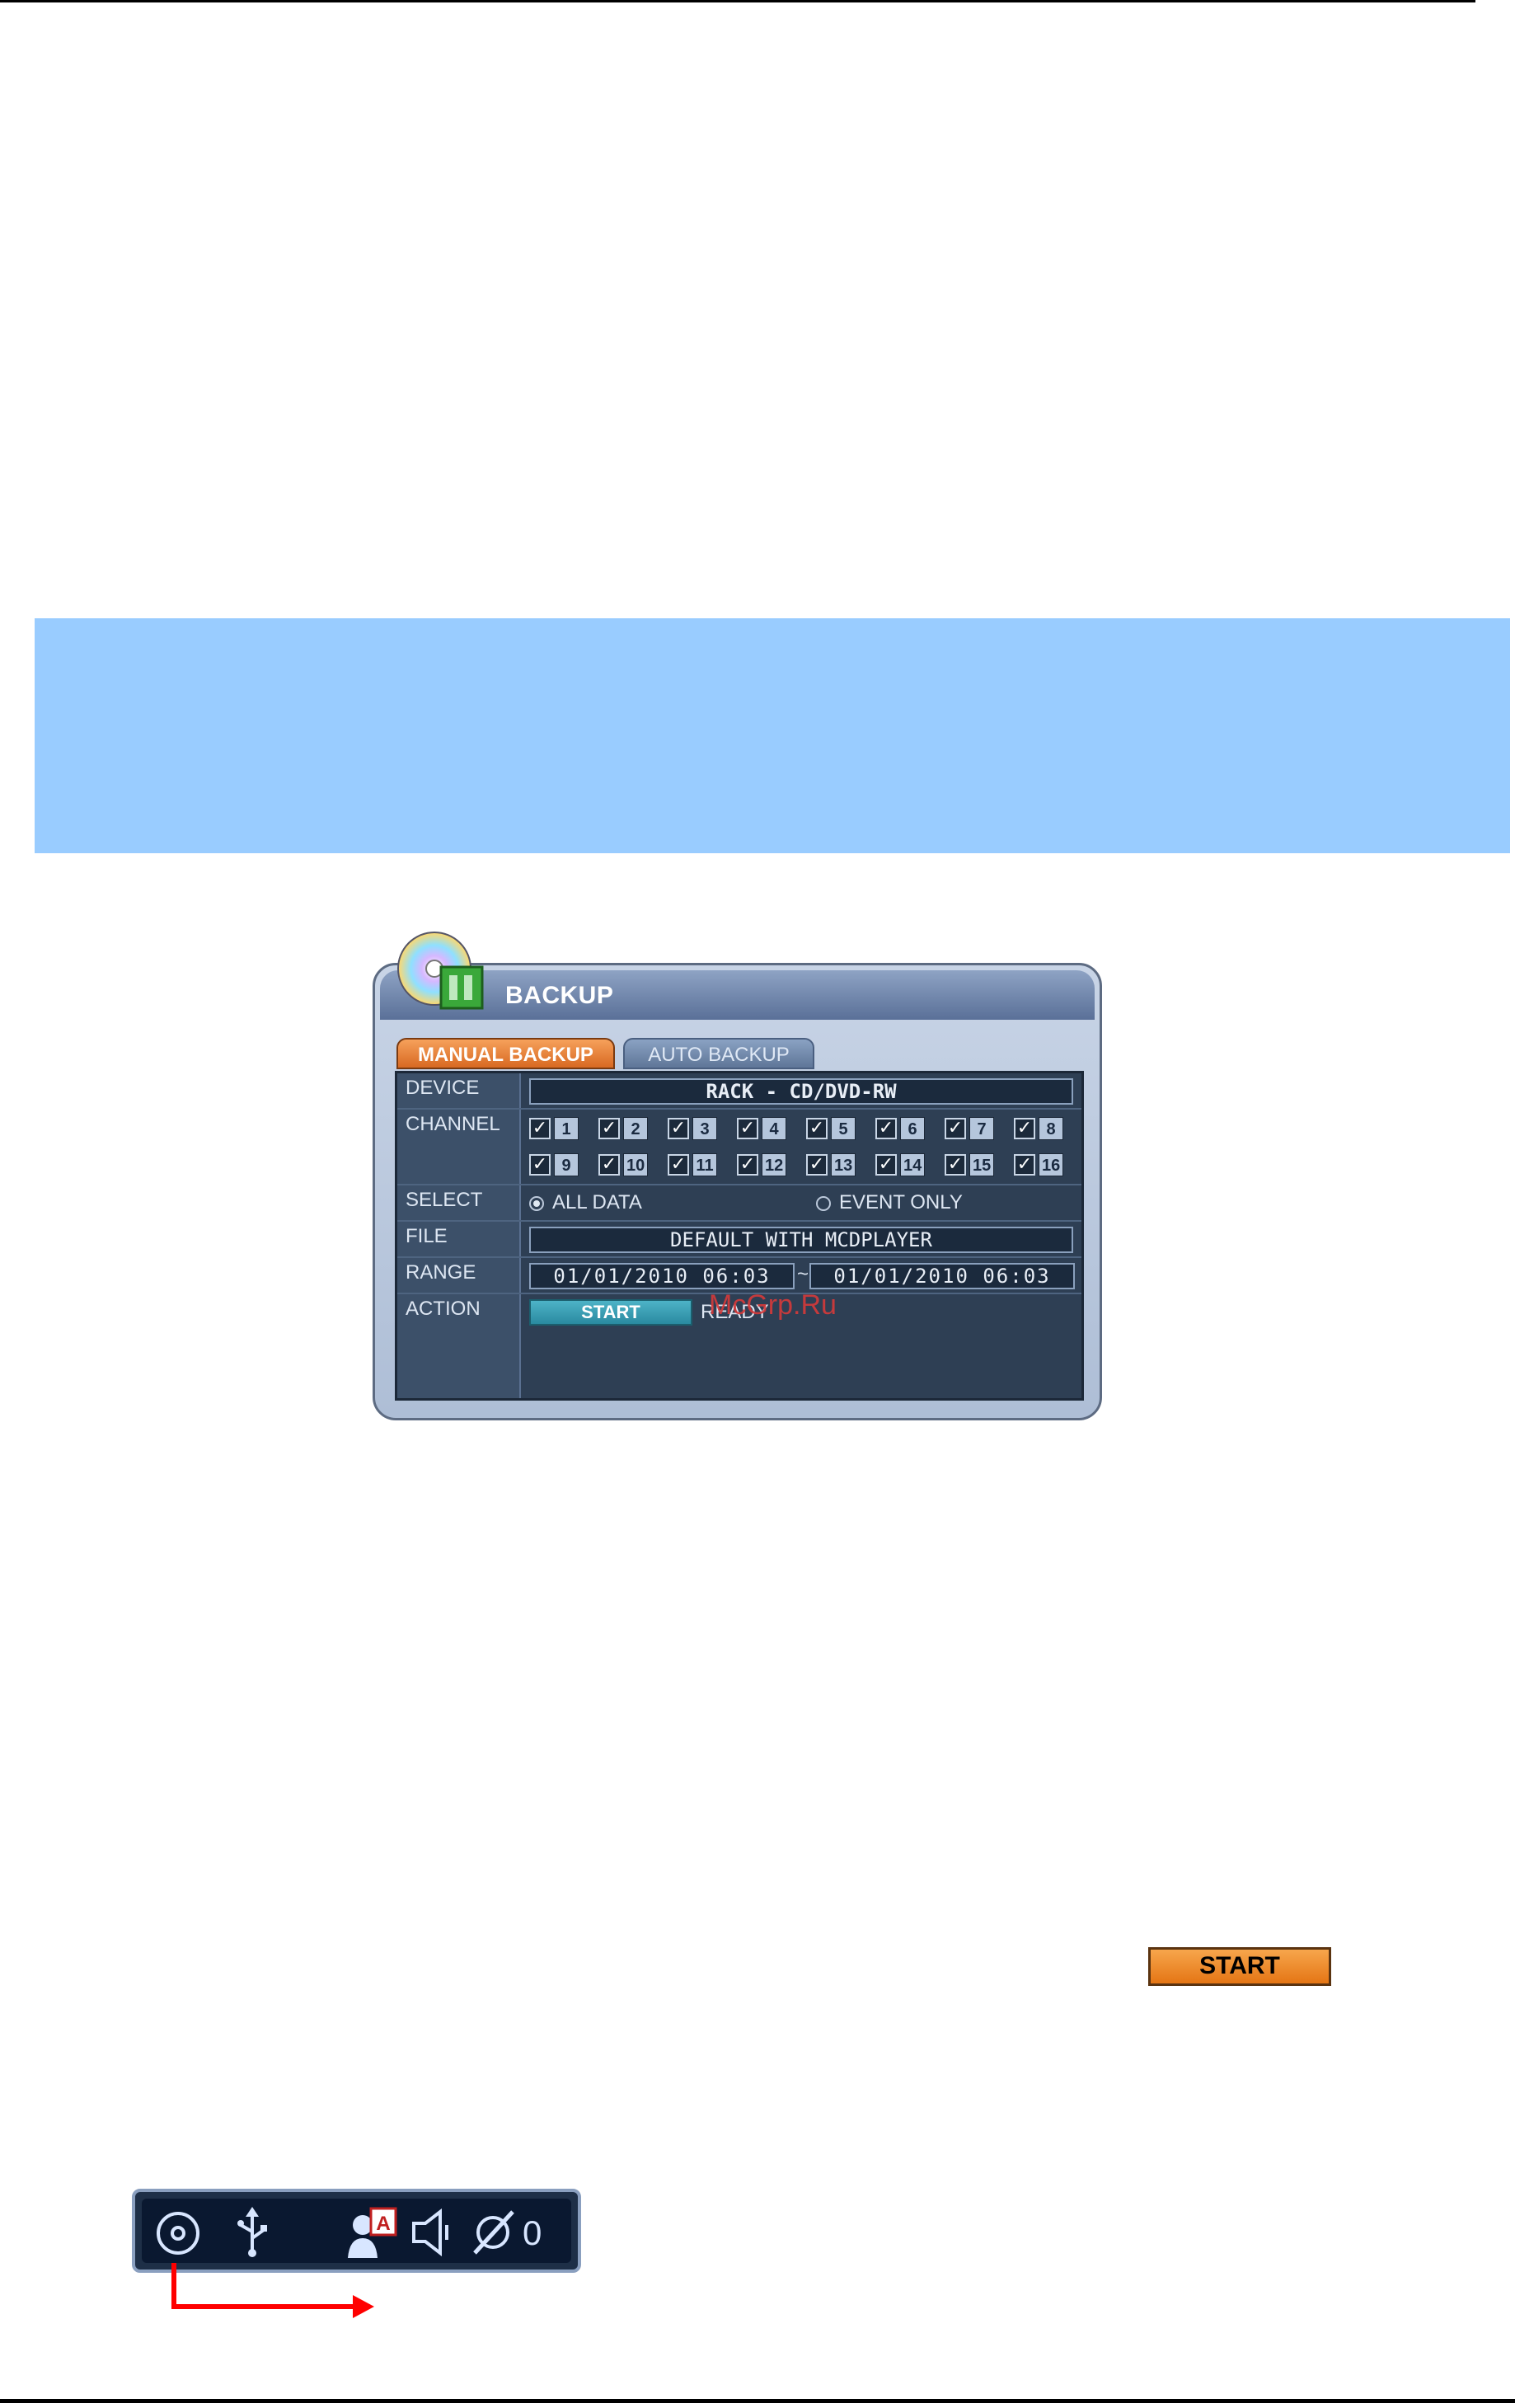 The width and height of the screenshot is (1515, 2408). I want to click on arrow-head-icon, so click(363, 2306).